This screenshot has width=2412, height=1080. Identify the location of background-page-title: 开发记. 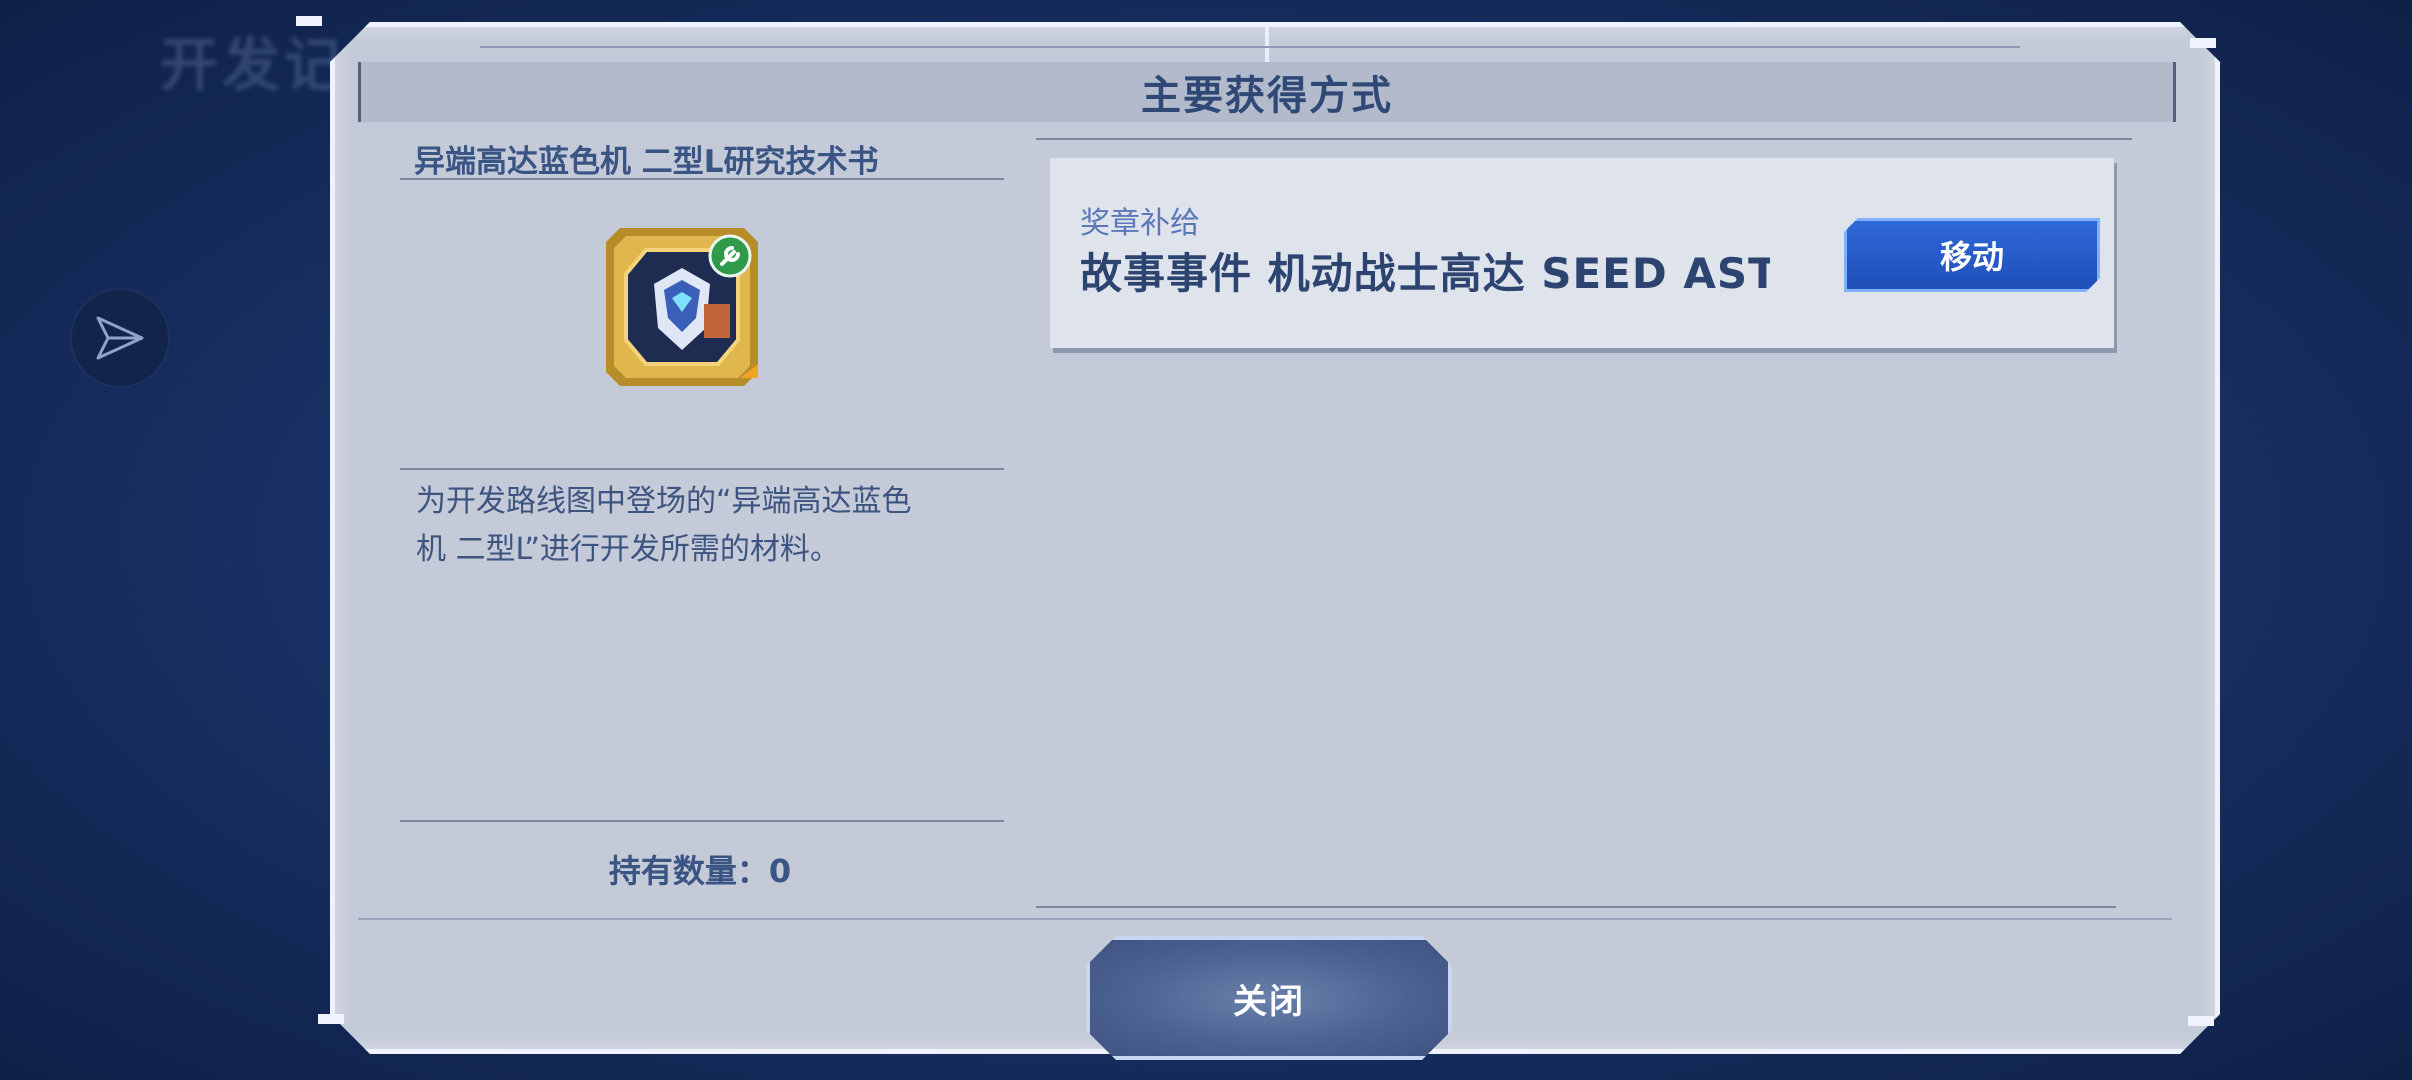
(253, 65).